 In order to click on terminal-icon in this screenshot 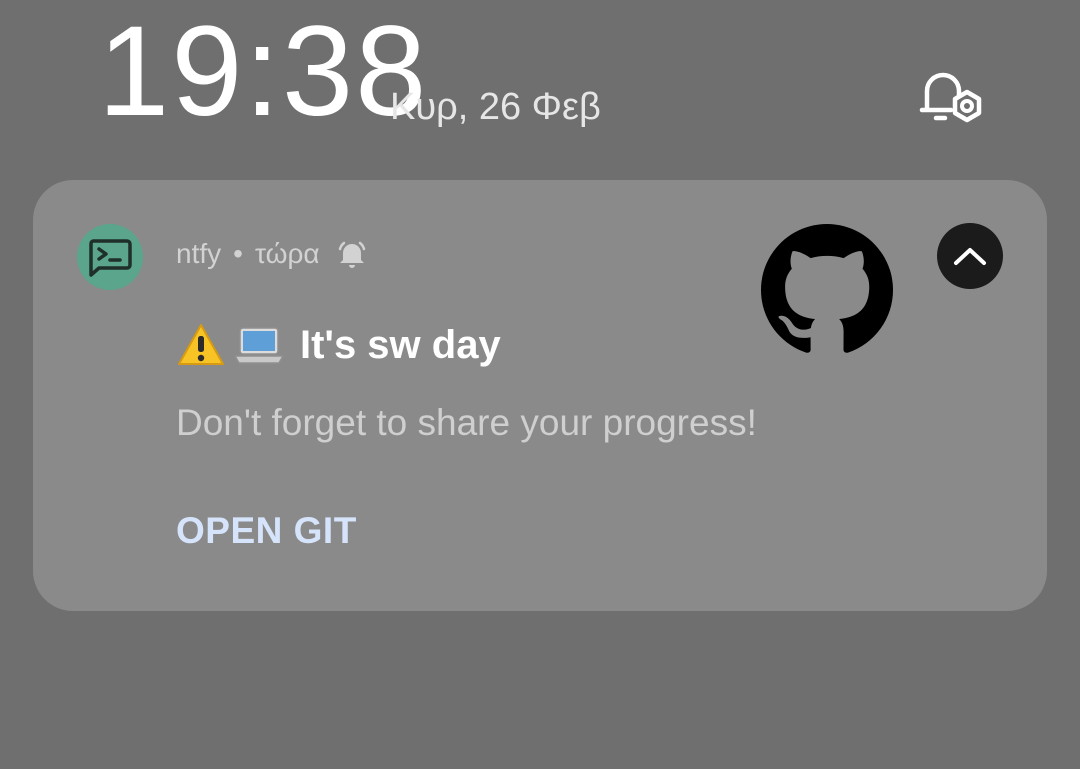, I will do `click(110, 258)`.